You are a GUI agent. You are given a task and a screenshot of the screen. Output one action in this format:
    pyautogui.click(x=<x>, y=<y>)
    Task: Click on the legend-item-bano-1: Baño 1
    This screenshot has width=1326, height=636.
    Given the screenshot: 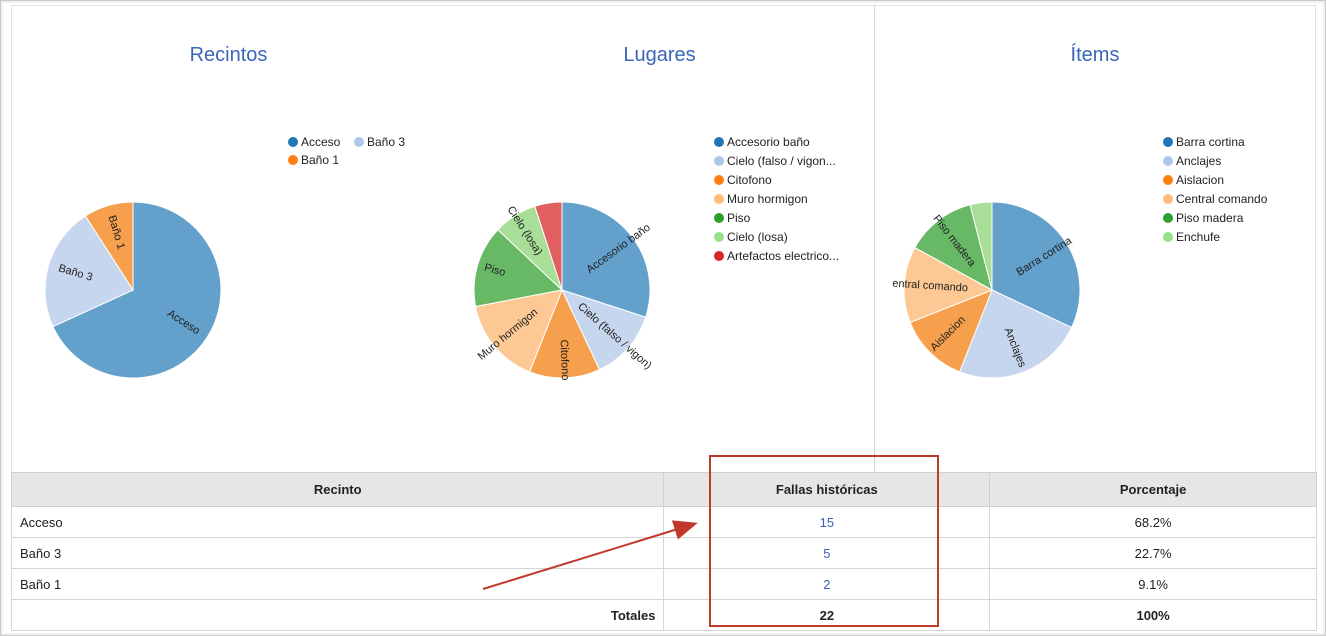 What is the action you would take?
    pyautogui.click(x=313, y=160)
    